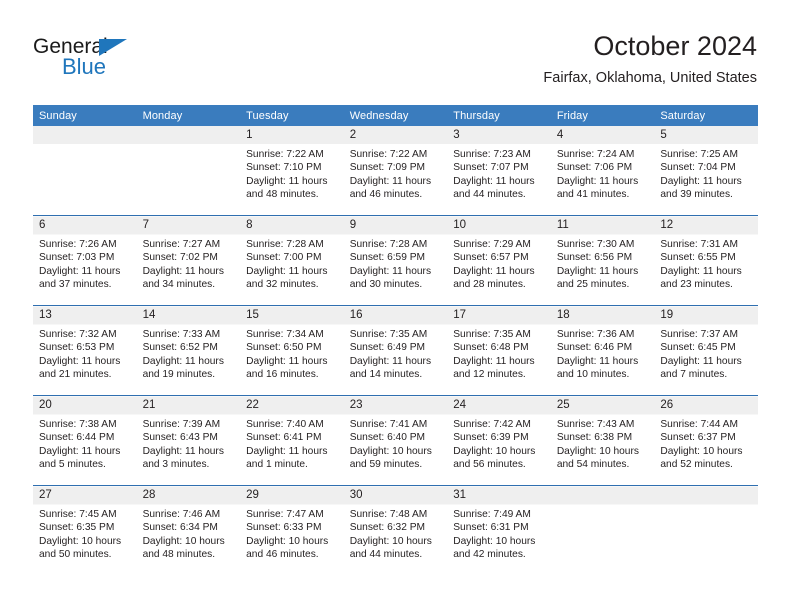 The width and height of the screenshot is (792, 612). I want to click on day-detail-line: Sunrise: 7:30 AM, so click(595, 244).